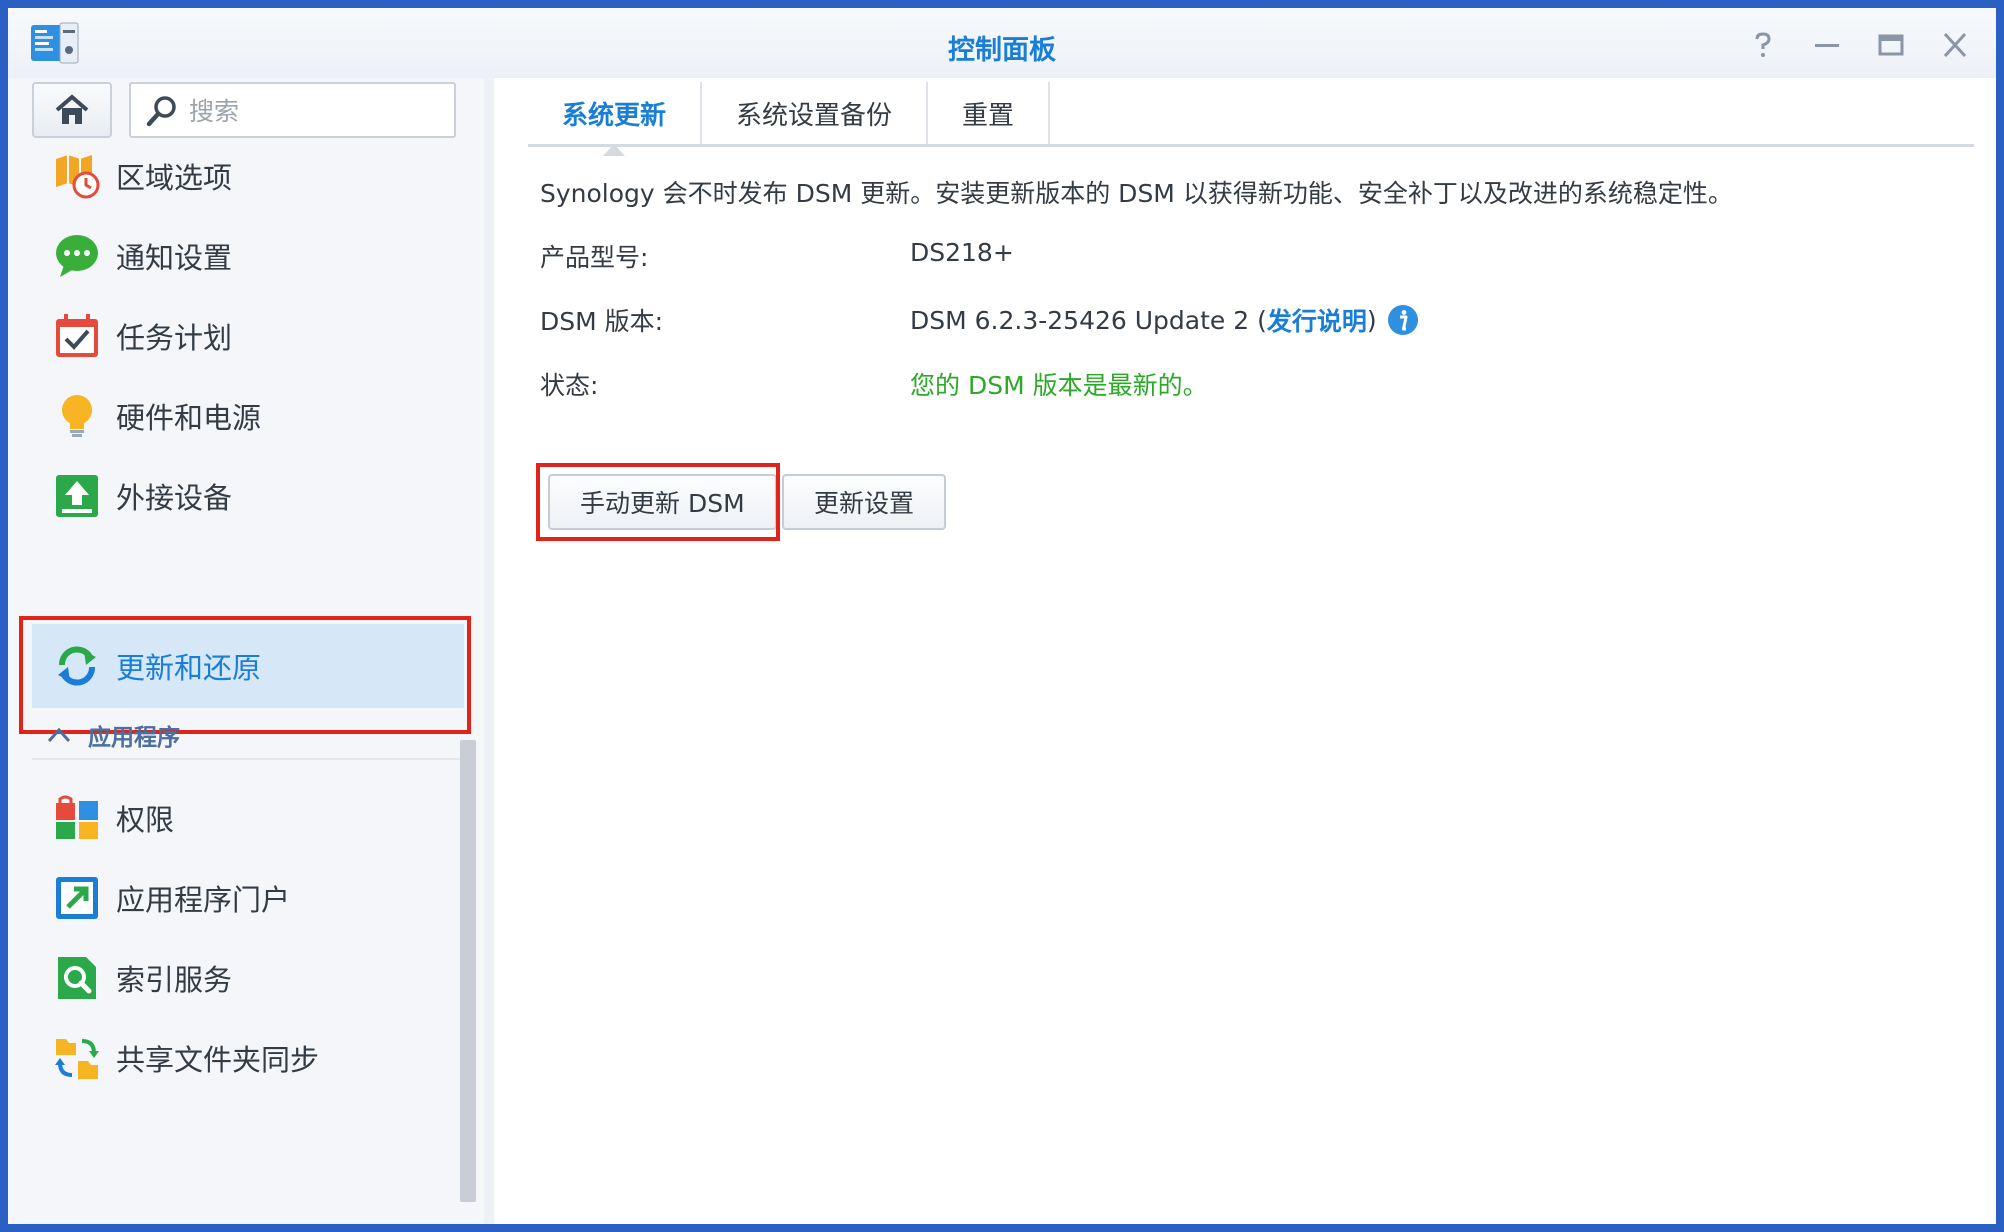 This screenshot has width=2004, height=1232. I want to click on search-input, so click(314, 111).